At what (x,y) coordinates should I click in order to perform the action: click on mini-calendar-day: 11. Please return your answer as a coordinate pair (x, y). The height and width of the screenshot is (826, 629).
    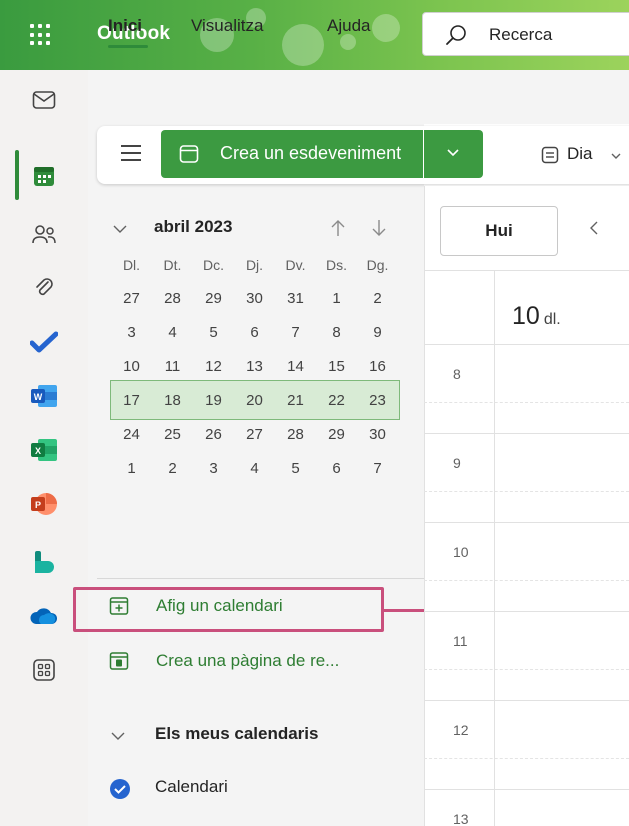
    Looking at the image, I should click on (172, 367).